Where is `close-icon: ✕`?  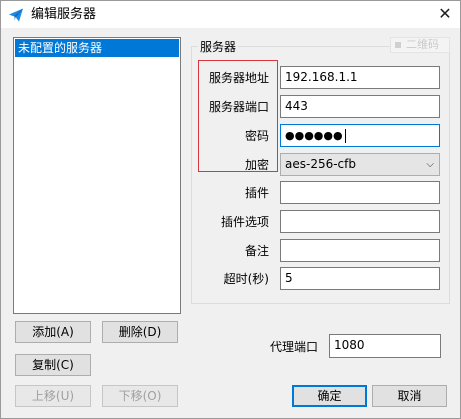
close-icon: ✕ is located at coordinates (445, 14).